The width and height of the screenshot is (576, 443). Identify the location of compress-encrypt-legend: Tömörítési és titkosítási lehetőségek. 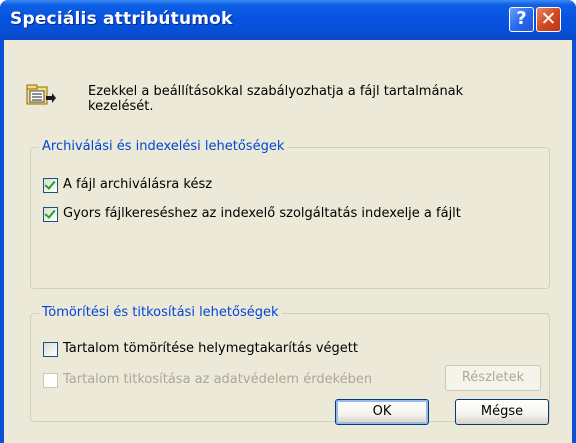
(160, 312).